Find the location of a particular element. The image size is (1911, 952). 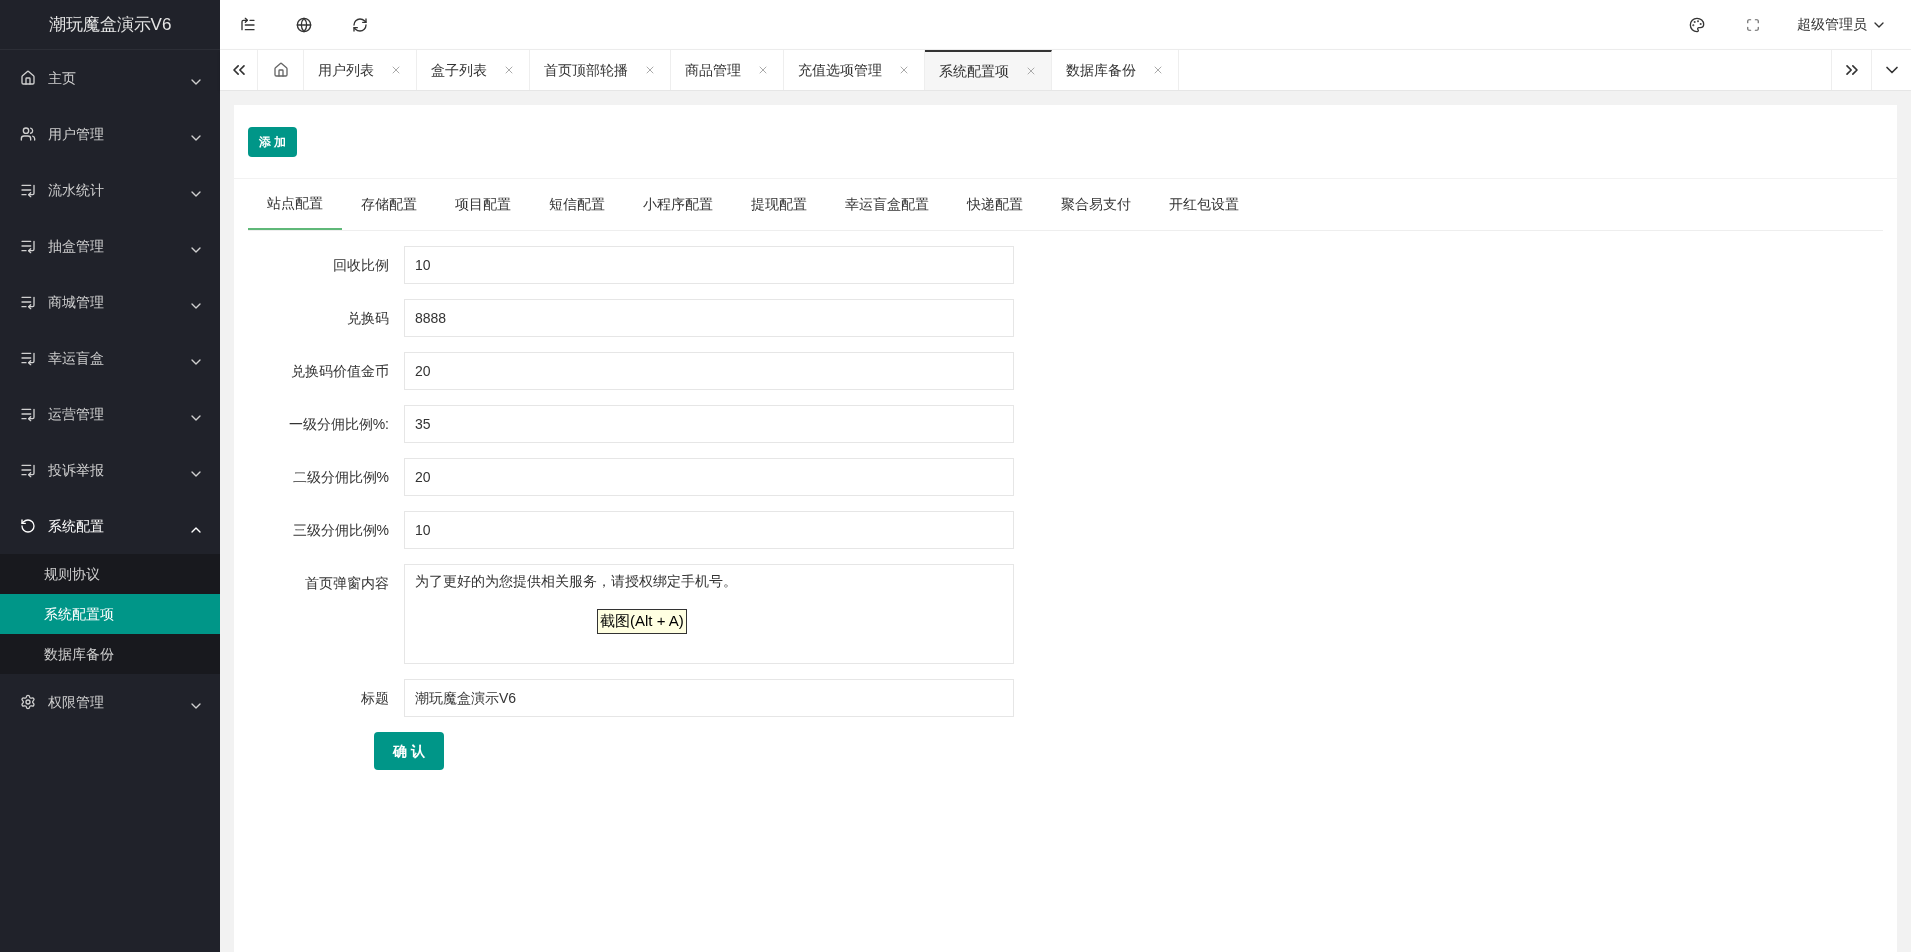

config-tab: 提现配置 is located at coordinates (779, 204).